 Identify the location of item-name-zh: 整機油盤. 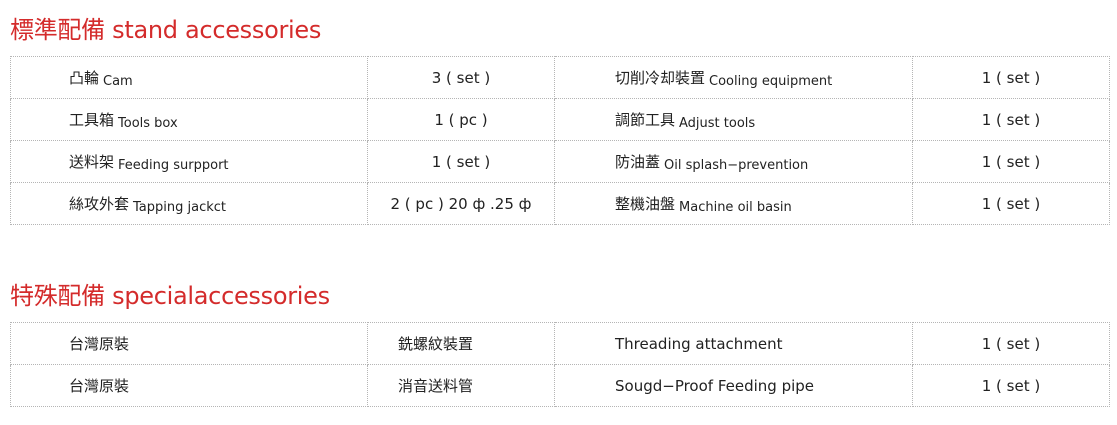
(645, 204).